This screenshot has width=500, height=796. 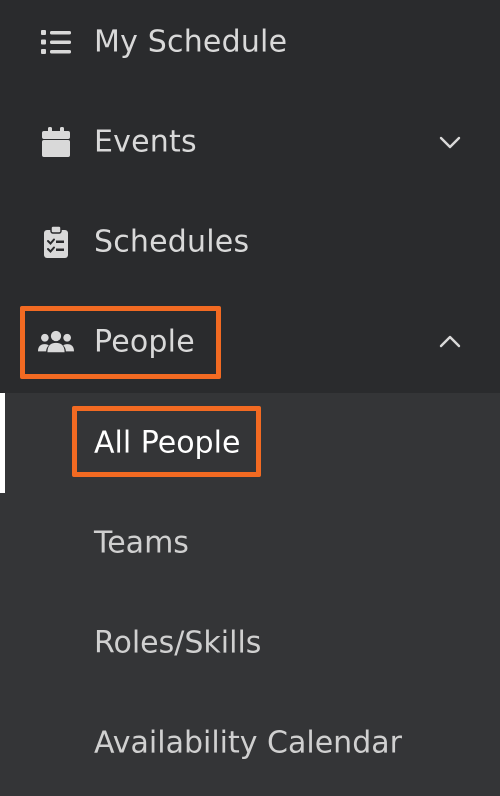 What do you see at coordinates (166, 441) in the screenshot?
I see `highlight-all-people` at bounding box center [166, 441].